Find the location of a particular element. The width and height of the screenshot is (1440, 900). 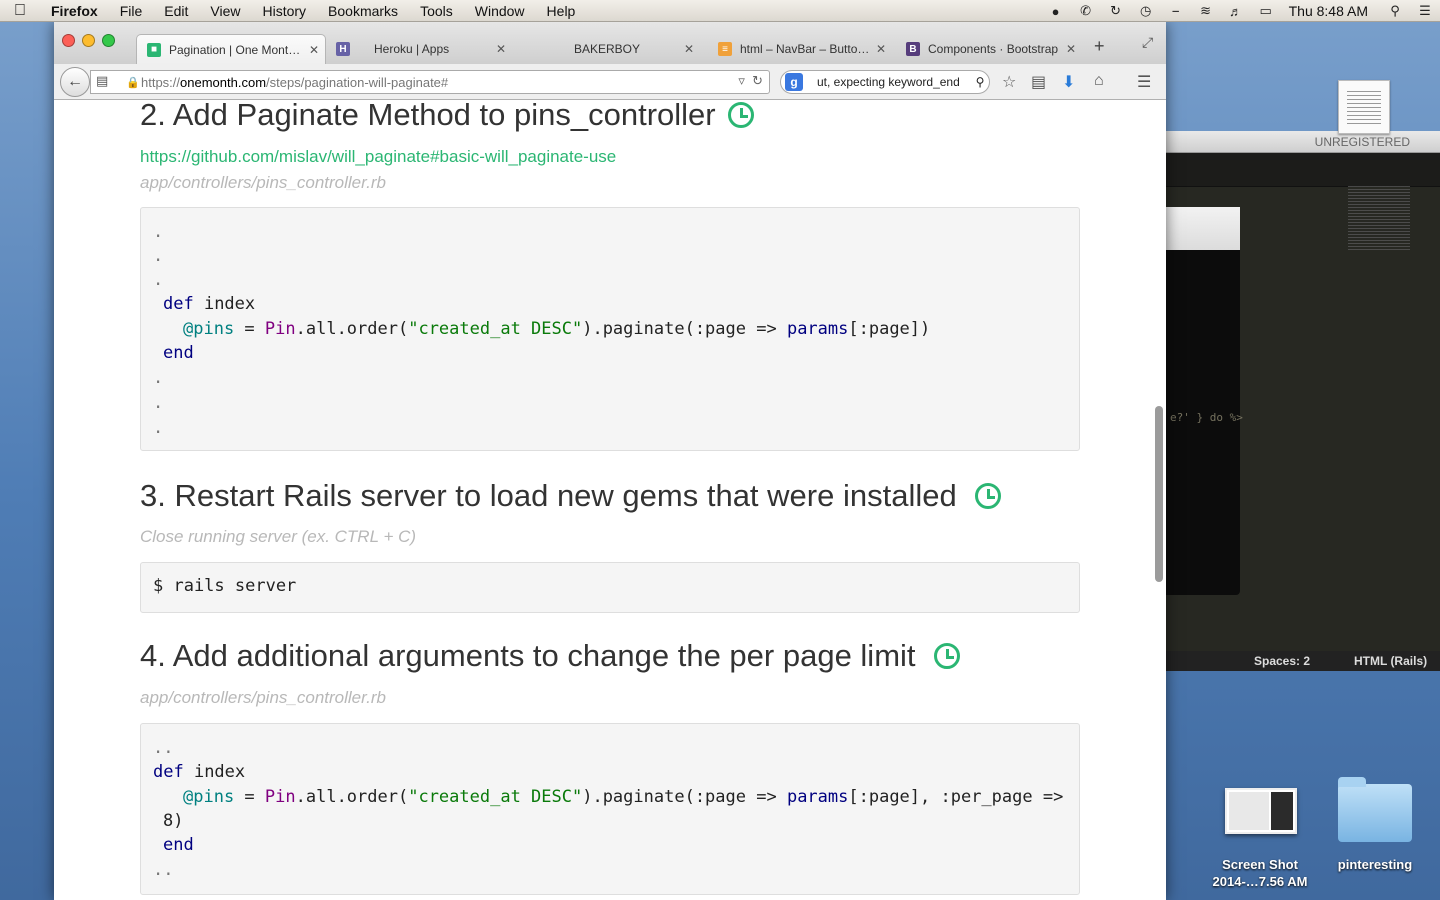

close-window-button is located at coordinates (68, 40).